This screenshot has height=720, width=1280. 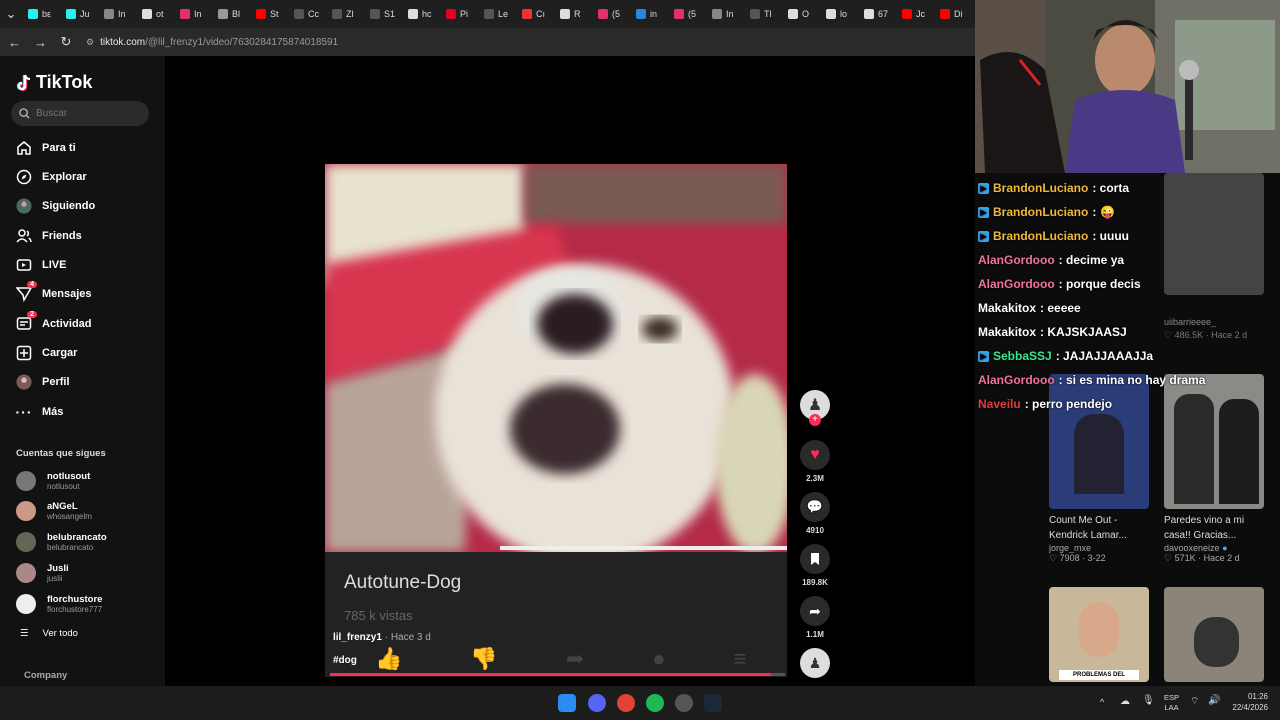 I want to click on clock: 01:26 22/4/2026, so click(x=1250, y=702).